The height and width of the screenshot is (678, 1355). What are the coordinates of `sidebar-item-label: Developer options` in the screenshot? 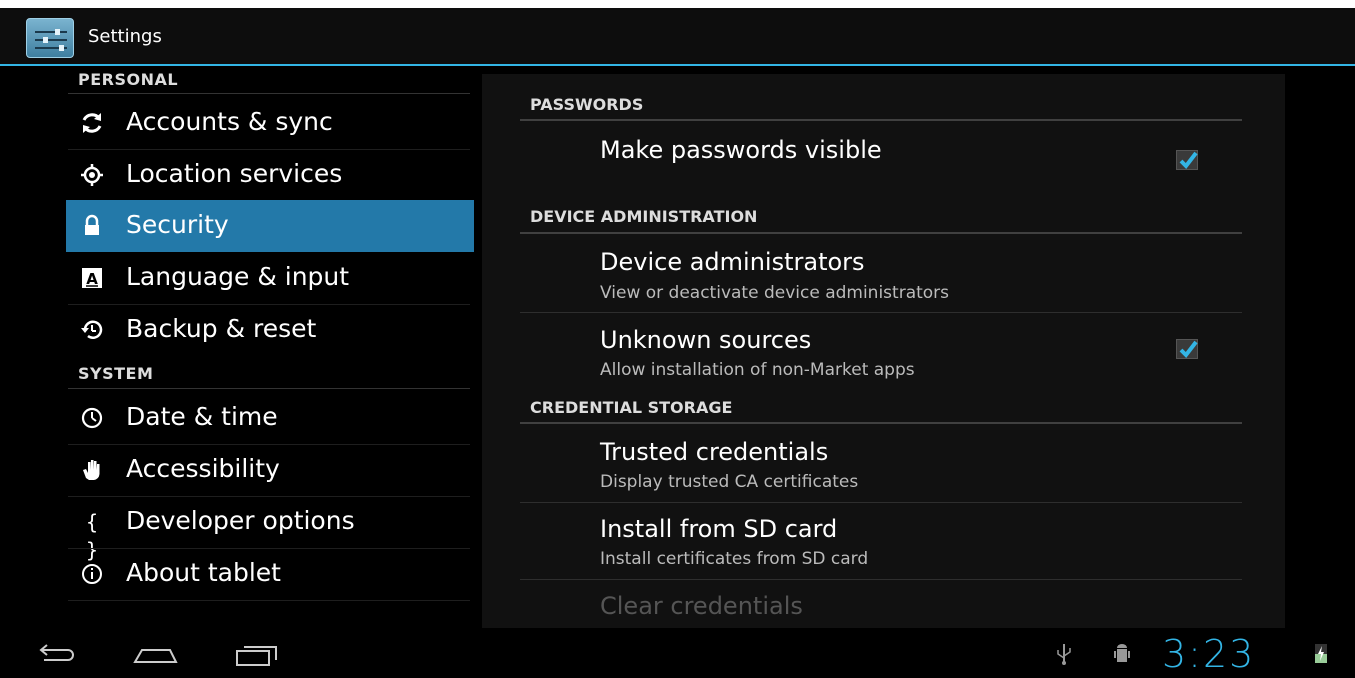 It's located at (240, 520).